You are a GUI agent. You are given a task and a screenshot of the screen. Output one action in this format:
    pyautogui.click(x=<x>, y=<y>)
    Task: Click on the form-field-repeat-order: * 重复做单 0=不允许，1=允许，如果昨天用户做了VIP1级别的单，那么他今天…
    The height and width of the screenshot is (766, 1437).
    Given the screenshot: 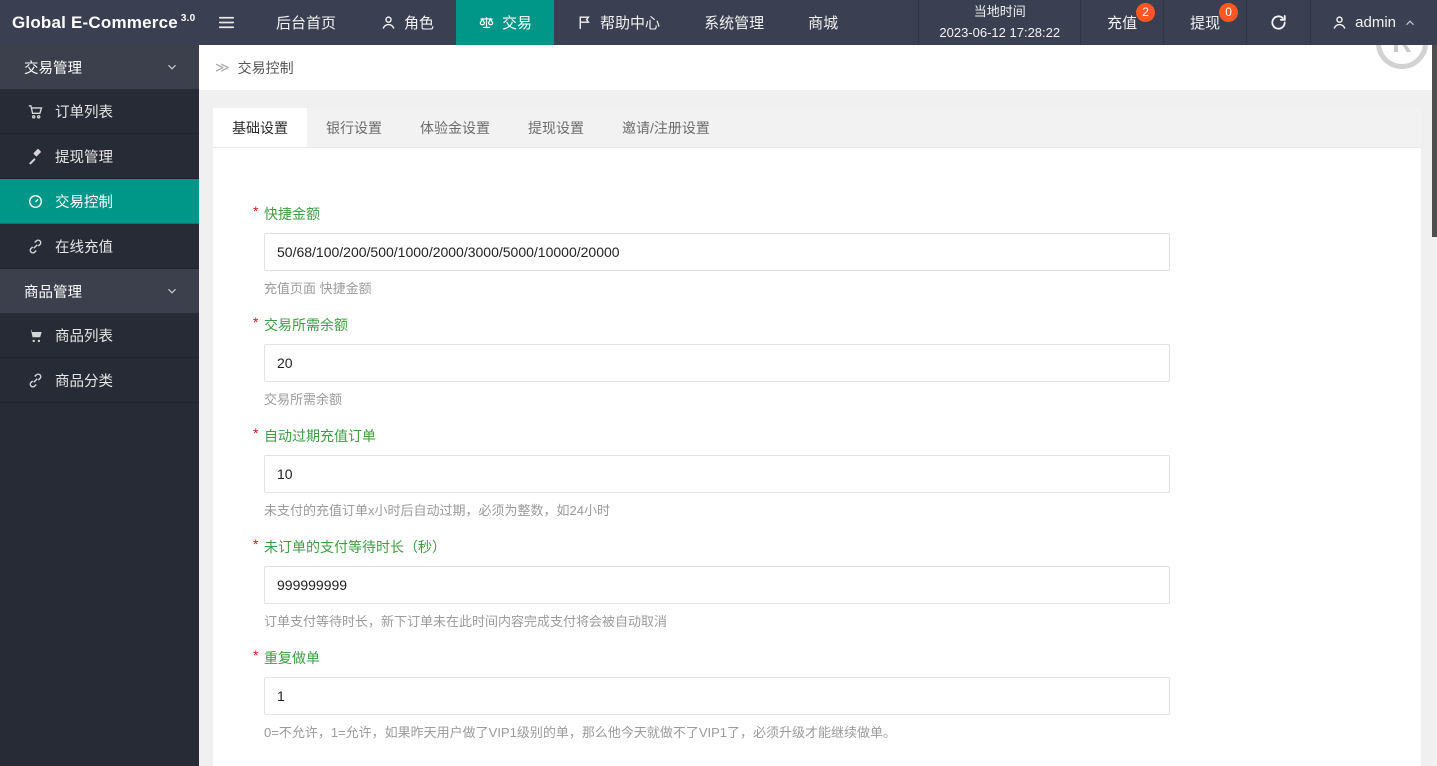 What is the action you would take?
    pyautogui.click(x=711, y=694)
    